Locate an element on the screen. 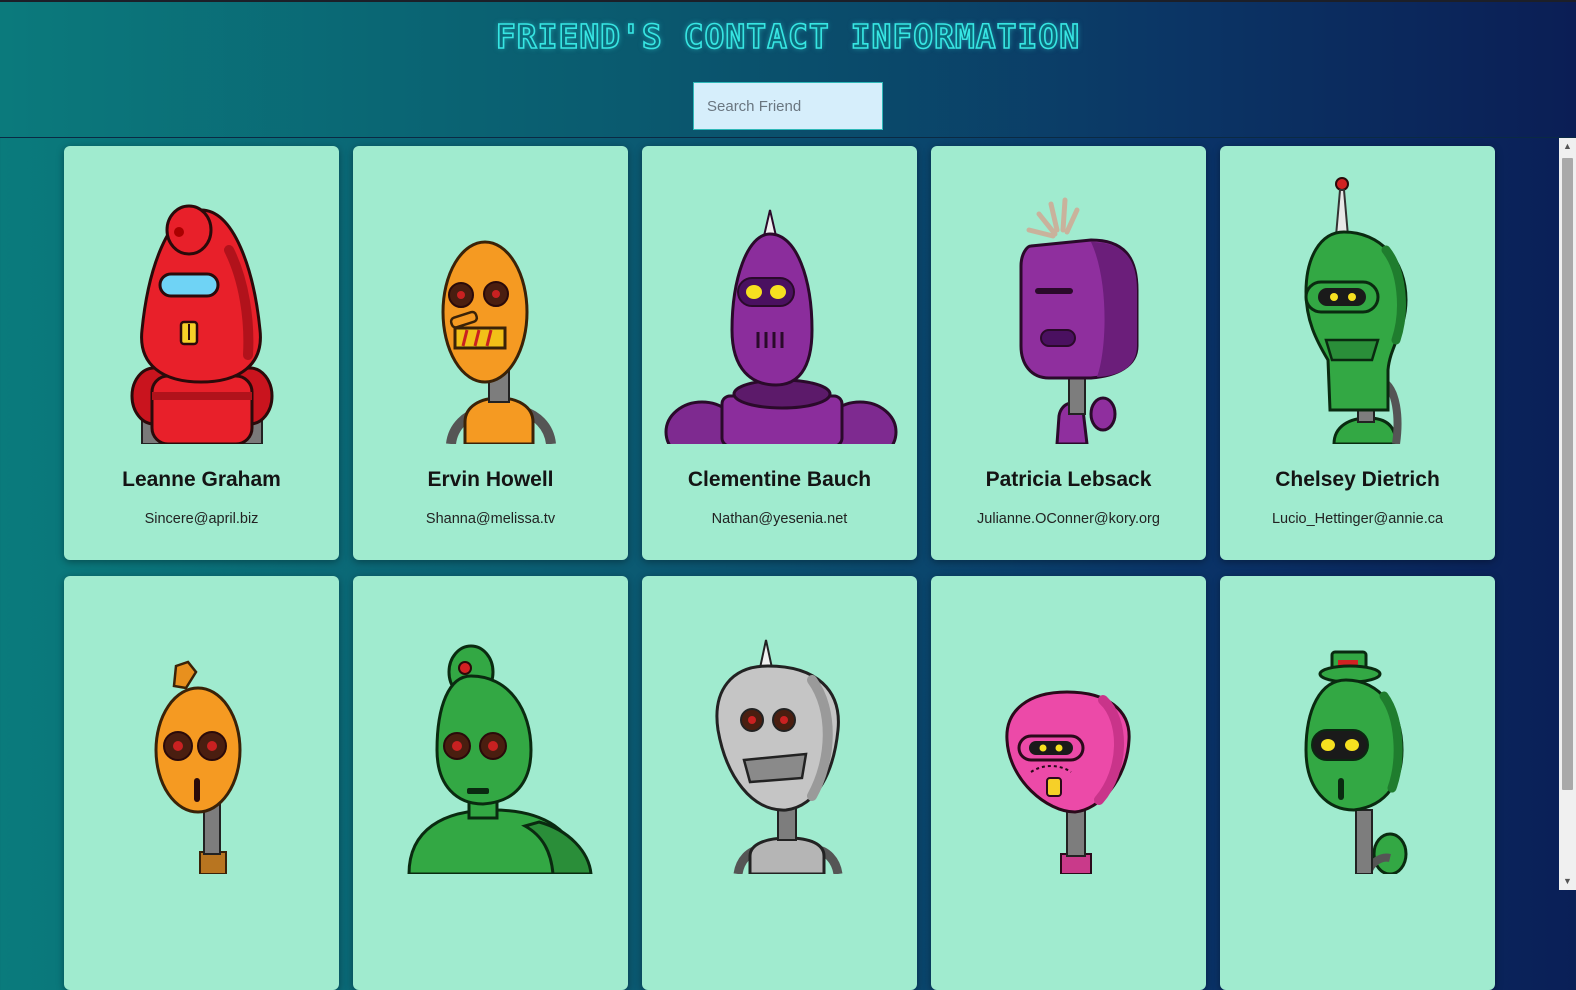 The width and height of the screenshot is (1576, 990). friend-name: Patricia Lebsack is located at coordinates (1068, 479).